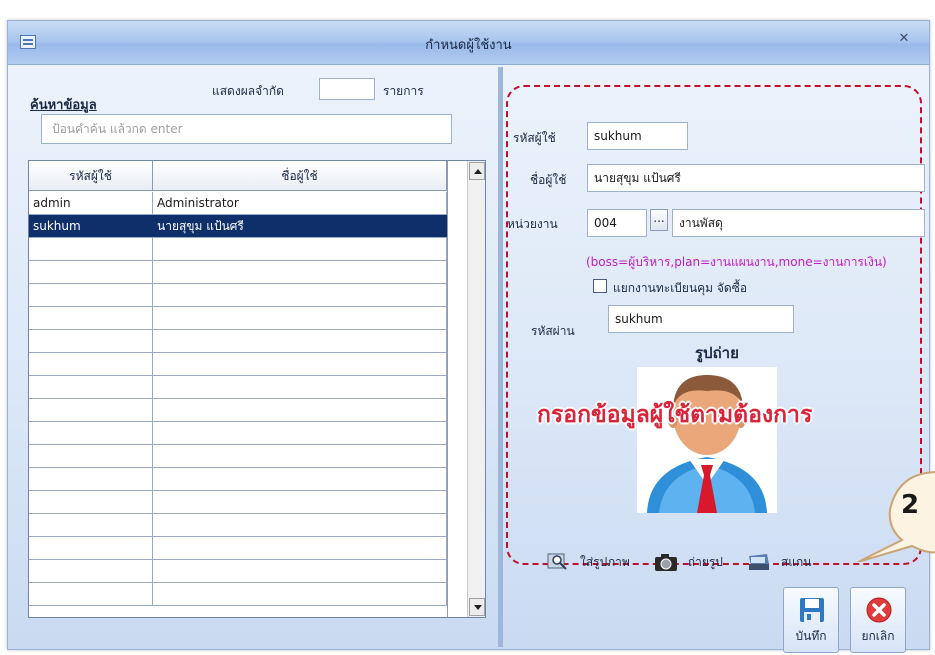  Describe the element at coordinates (453, 389) in the screenshot. I see `table-filler` at that location.